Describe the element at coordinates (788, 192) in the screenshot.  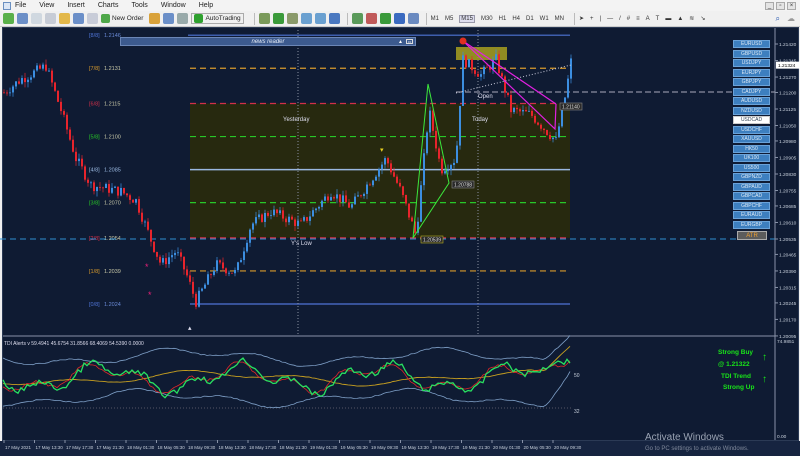
I see `price-axis-label: 1.20755` at that location.